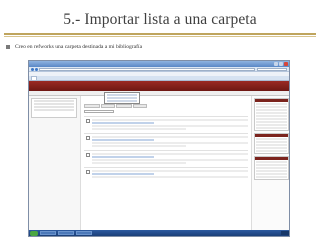 The width and height of the screenshot is (320, 240). Describe the element at coordinates (147, 69) in the screenshot. I see `address-bar` at that location.